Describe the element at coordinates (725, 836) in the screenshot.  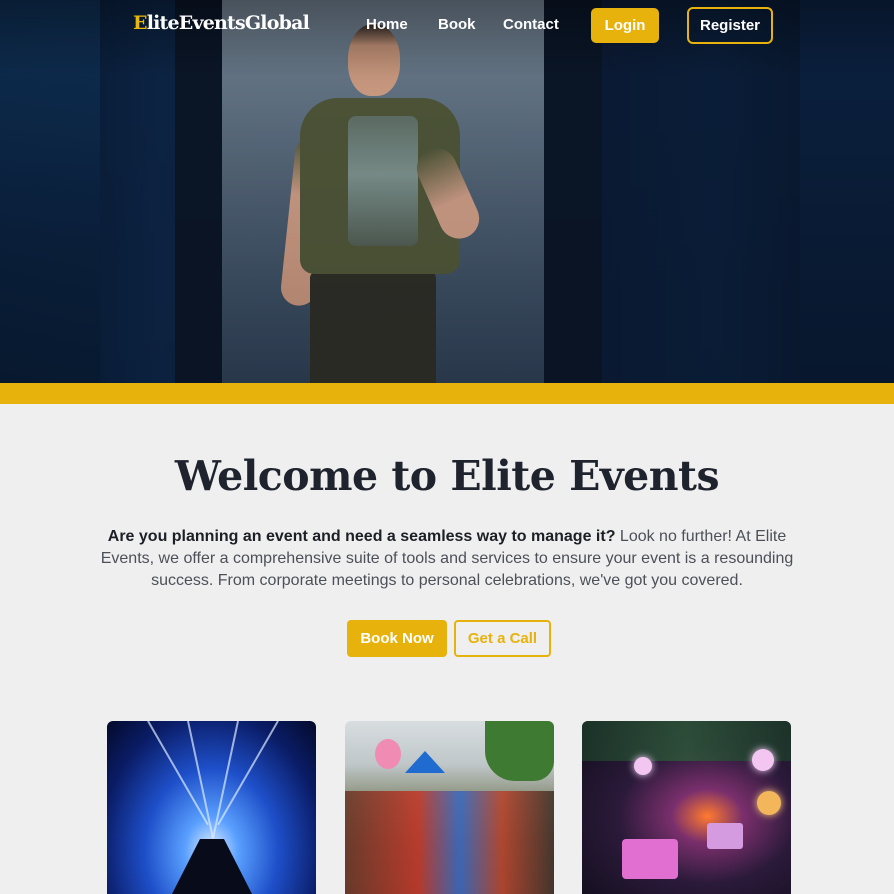
I see `lounge-chair` at that location.